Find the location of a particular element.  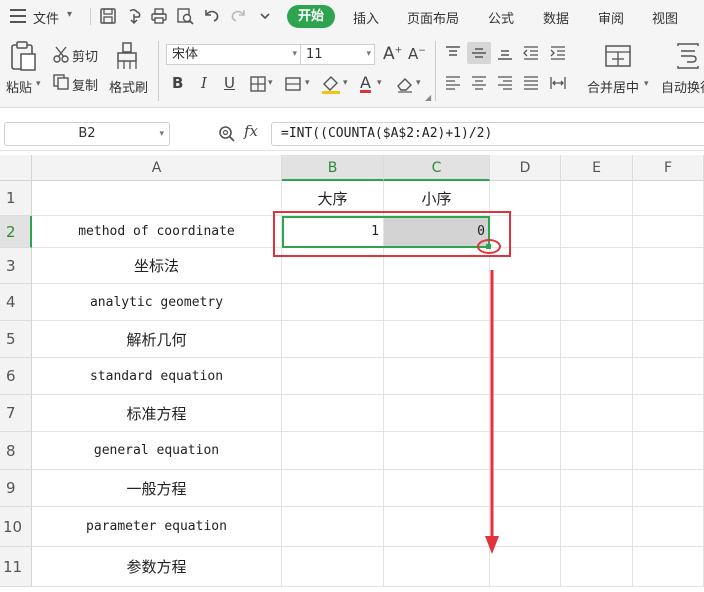

cell-f2 is located at coordinates (668, 232).